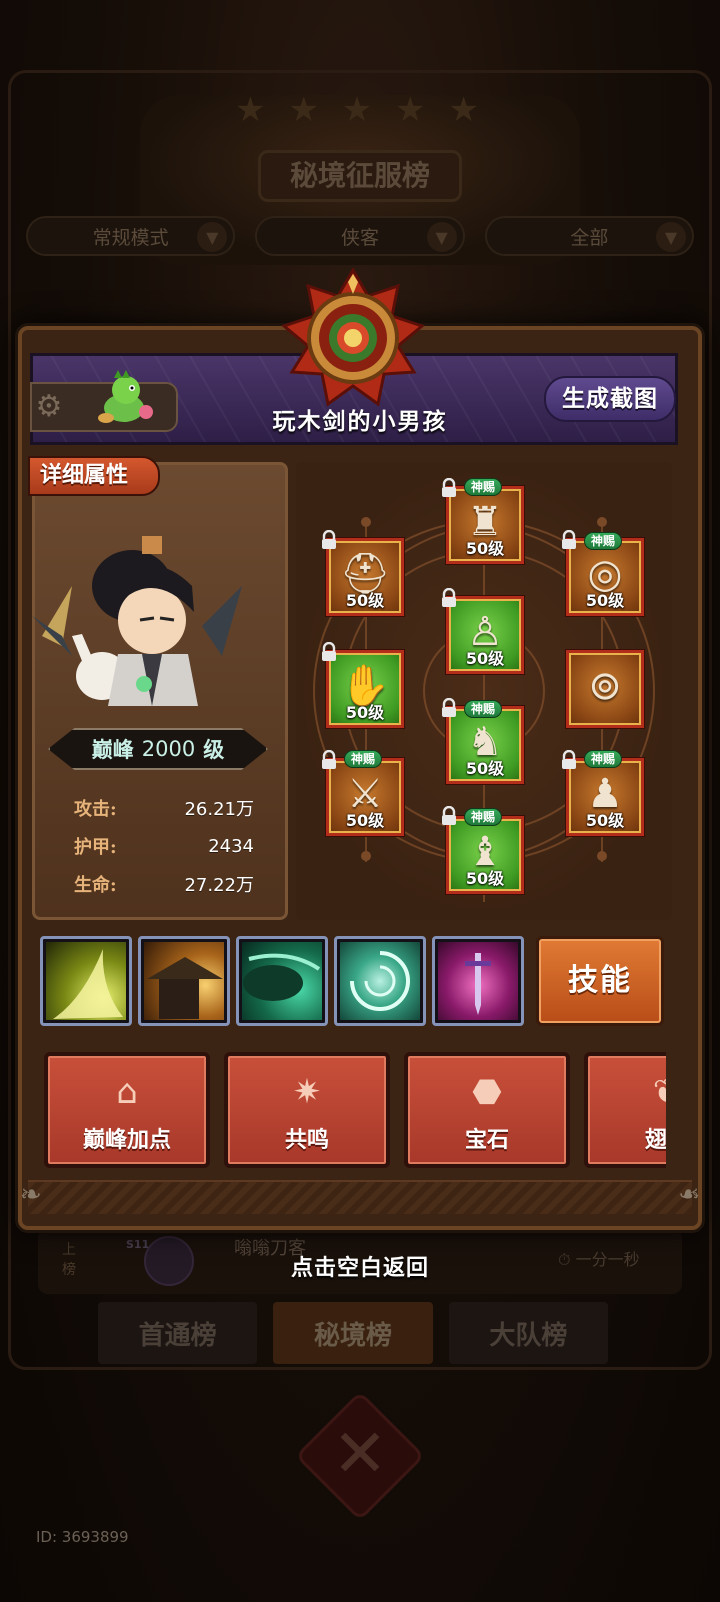  Describe the element at coordinates (231, 846) in the screenshot. I see `stat-value: 2434` at that location.